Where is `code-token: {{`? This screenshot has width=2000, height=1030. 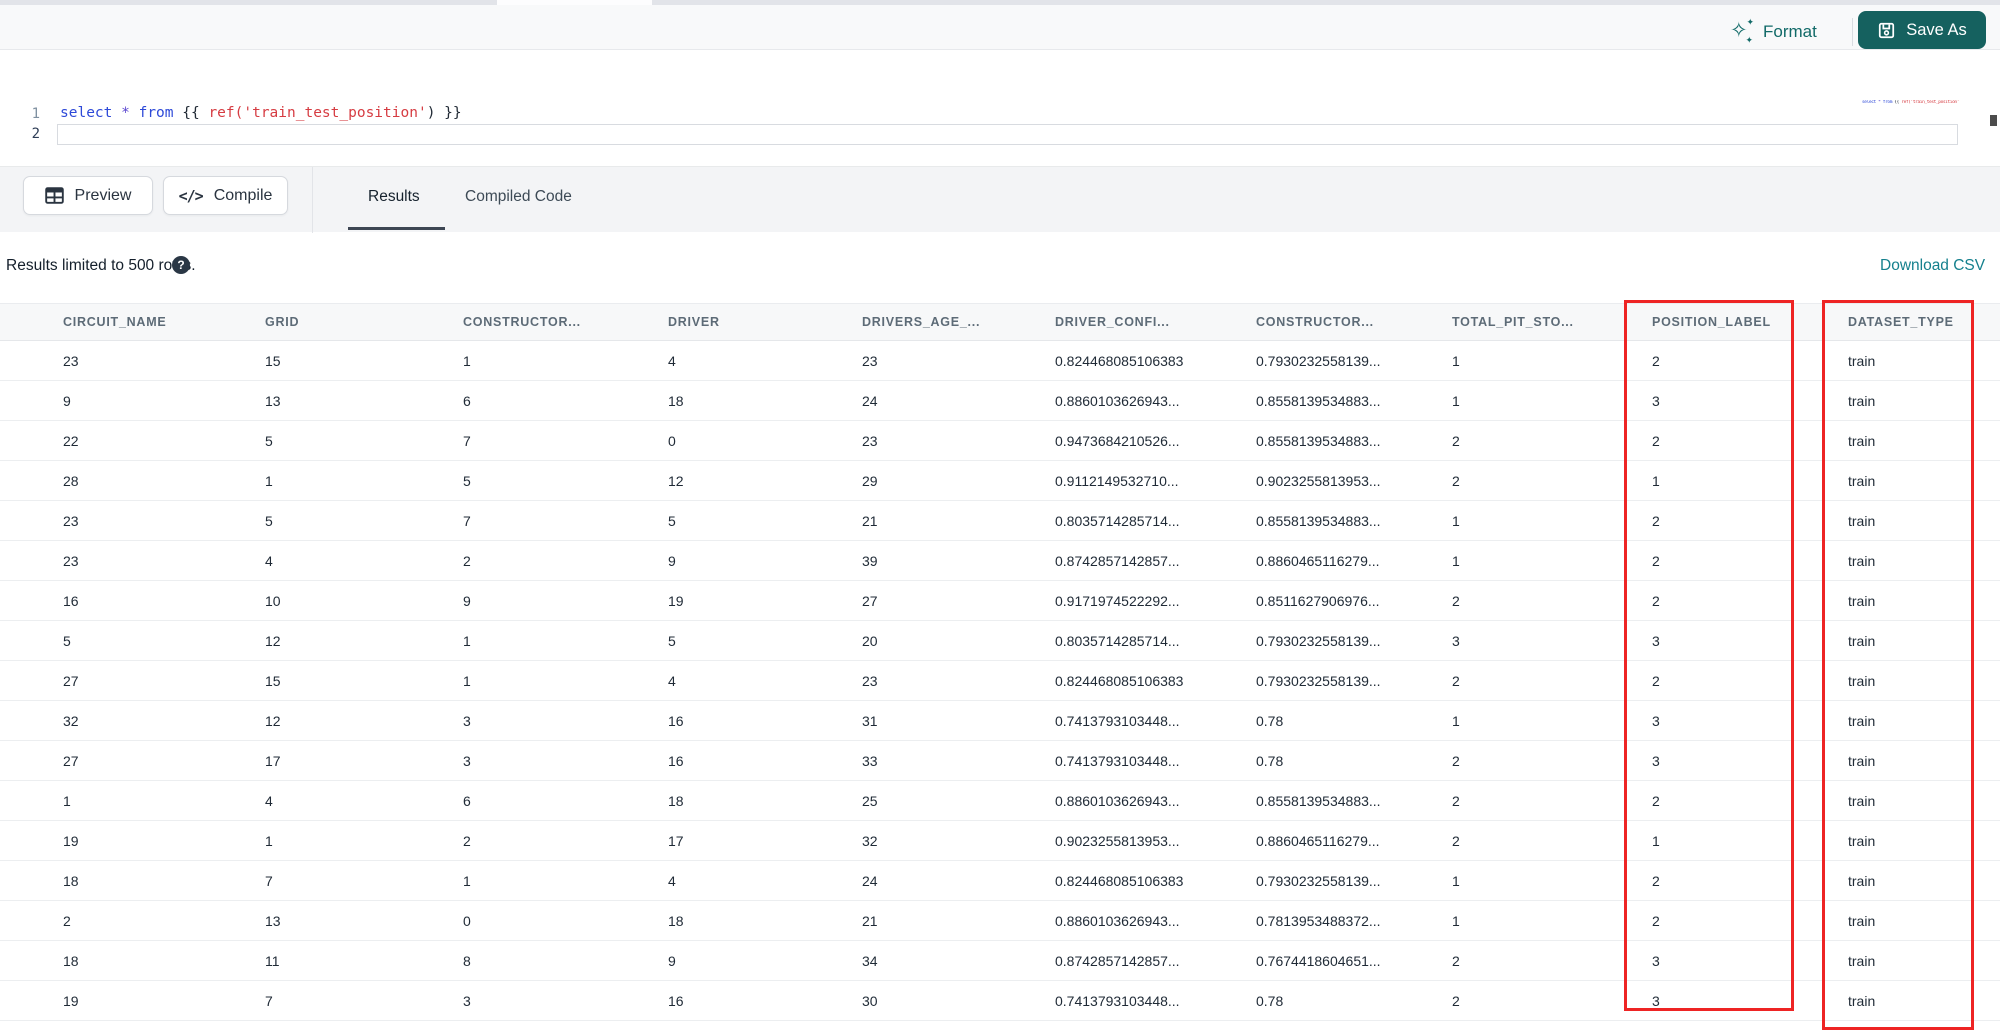 code-token: {{ is located at coordinates (191, 113).